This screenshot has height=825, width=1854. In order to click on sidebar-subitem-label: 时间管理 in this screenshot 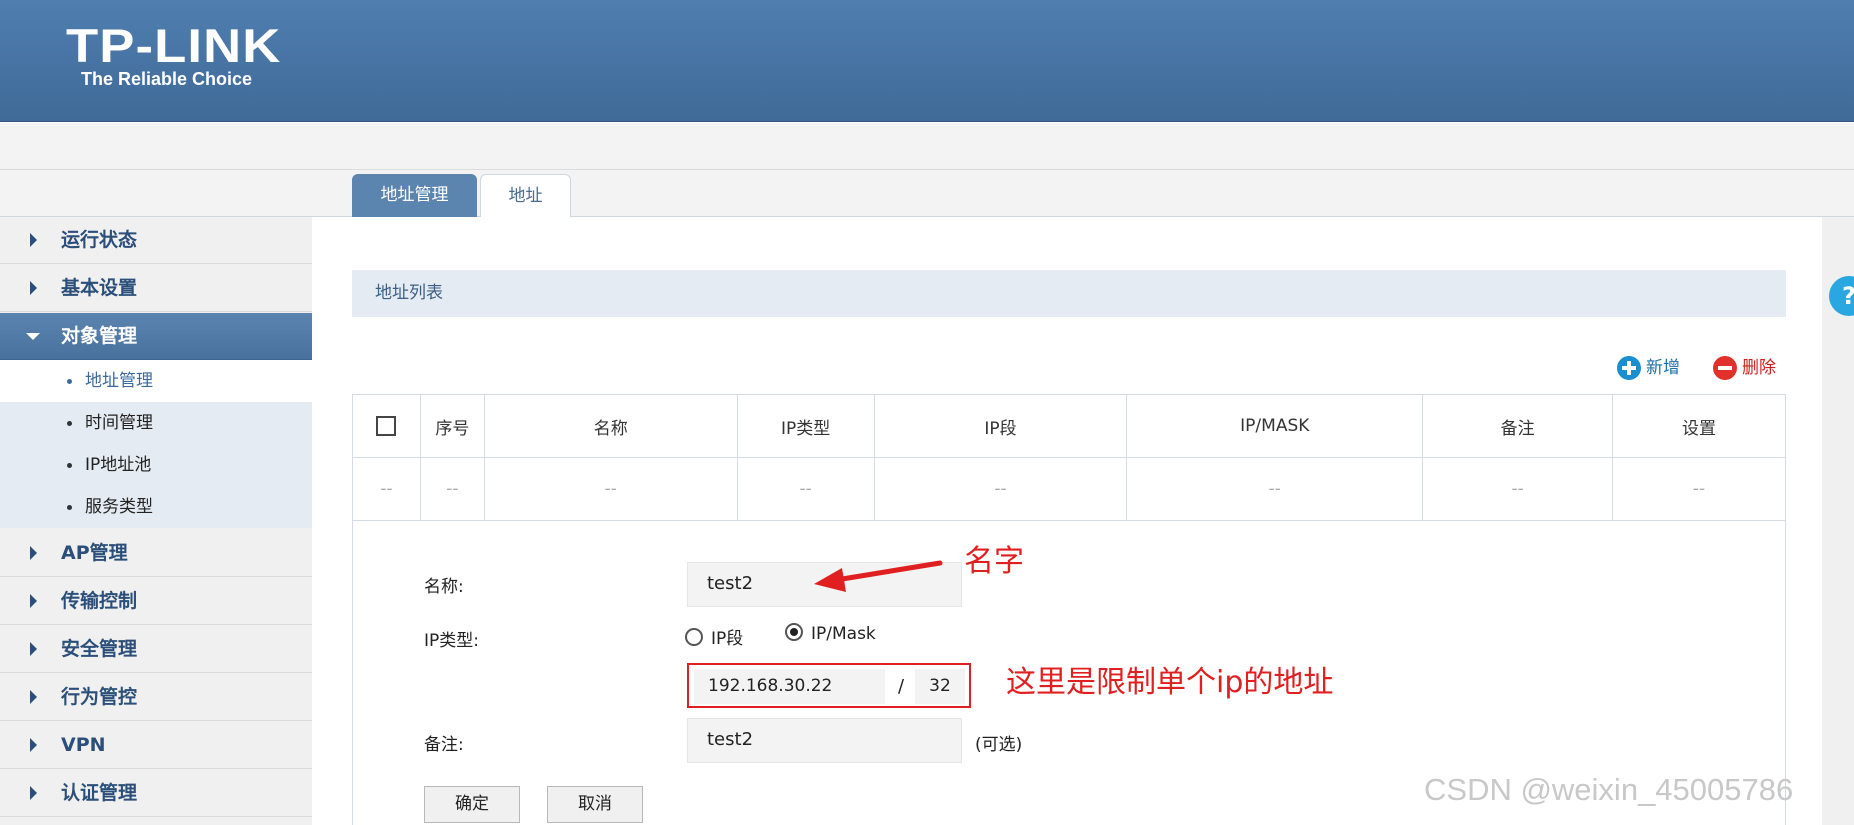, I will do `click(119, 423)`.